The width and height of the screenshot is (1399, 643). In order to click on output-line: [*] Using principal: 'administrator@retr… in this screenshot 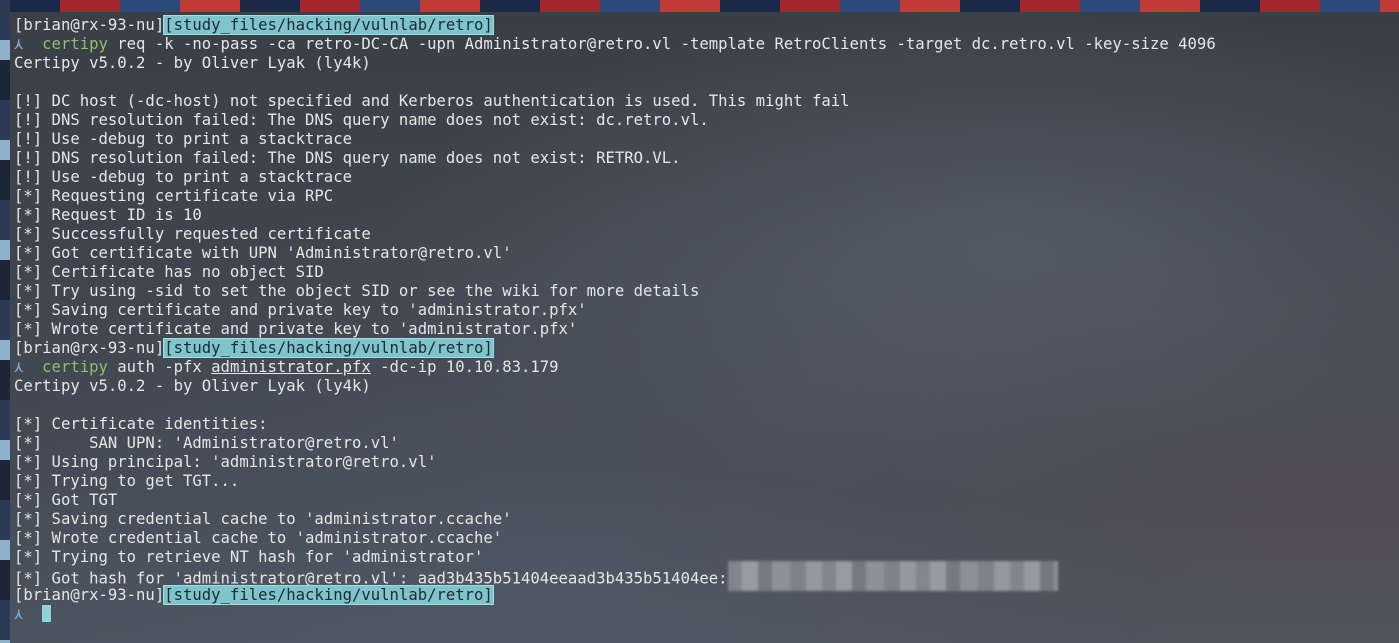, I will do `click(225, 462)`.